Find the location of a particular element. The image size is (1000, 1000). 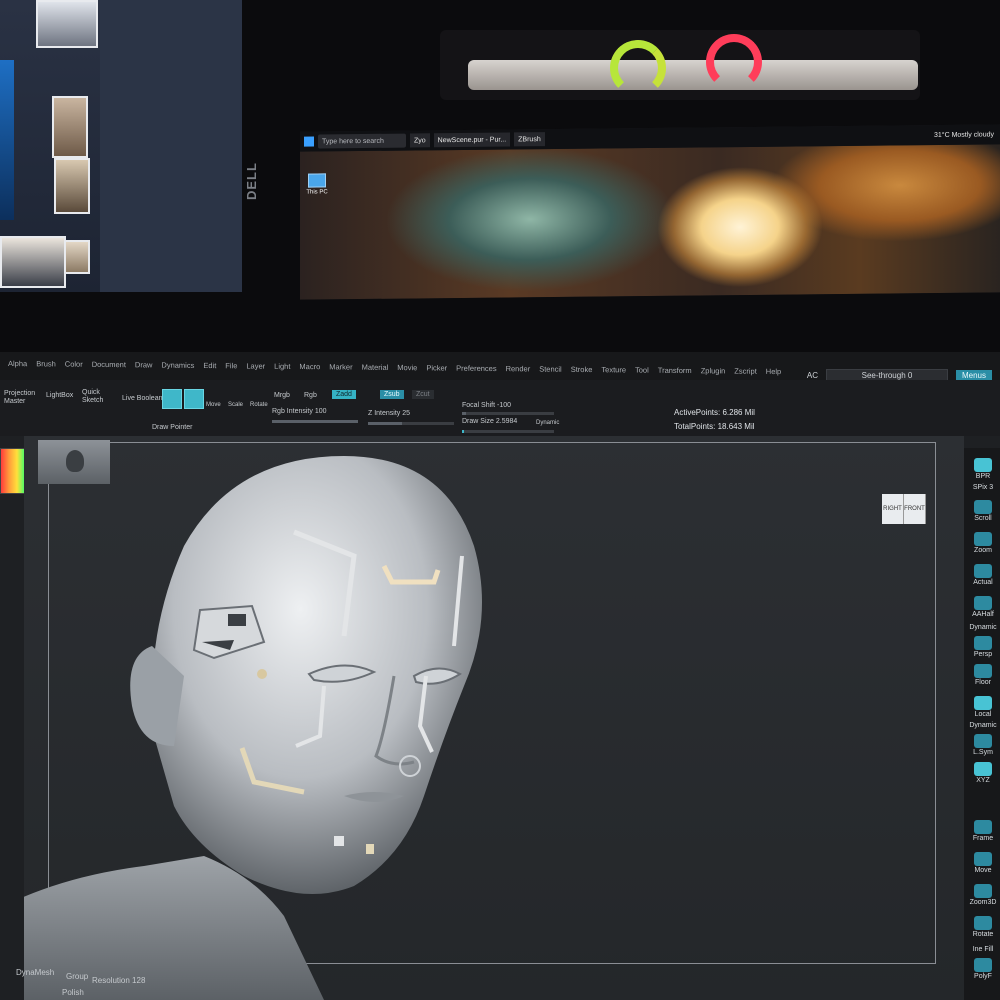

draw-size-track is located at coordinates (508, 431).